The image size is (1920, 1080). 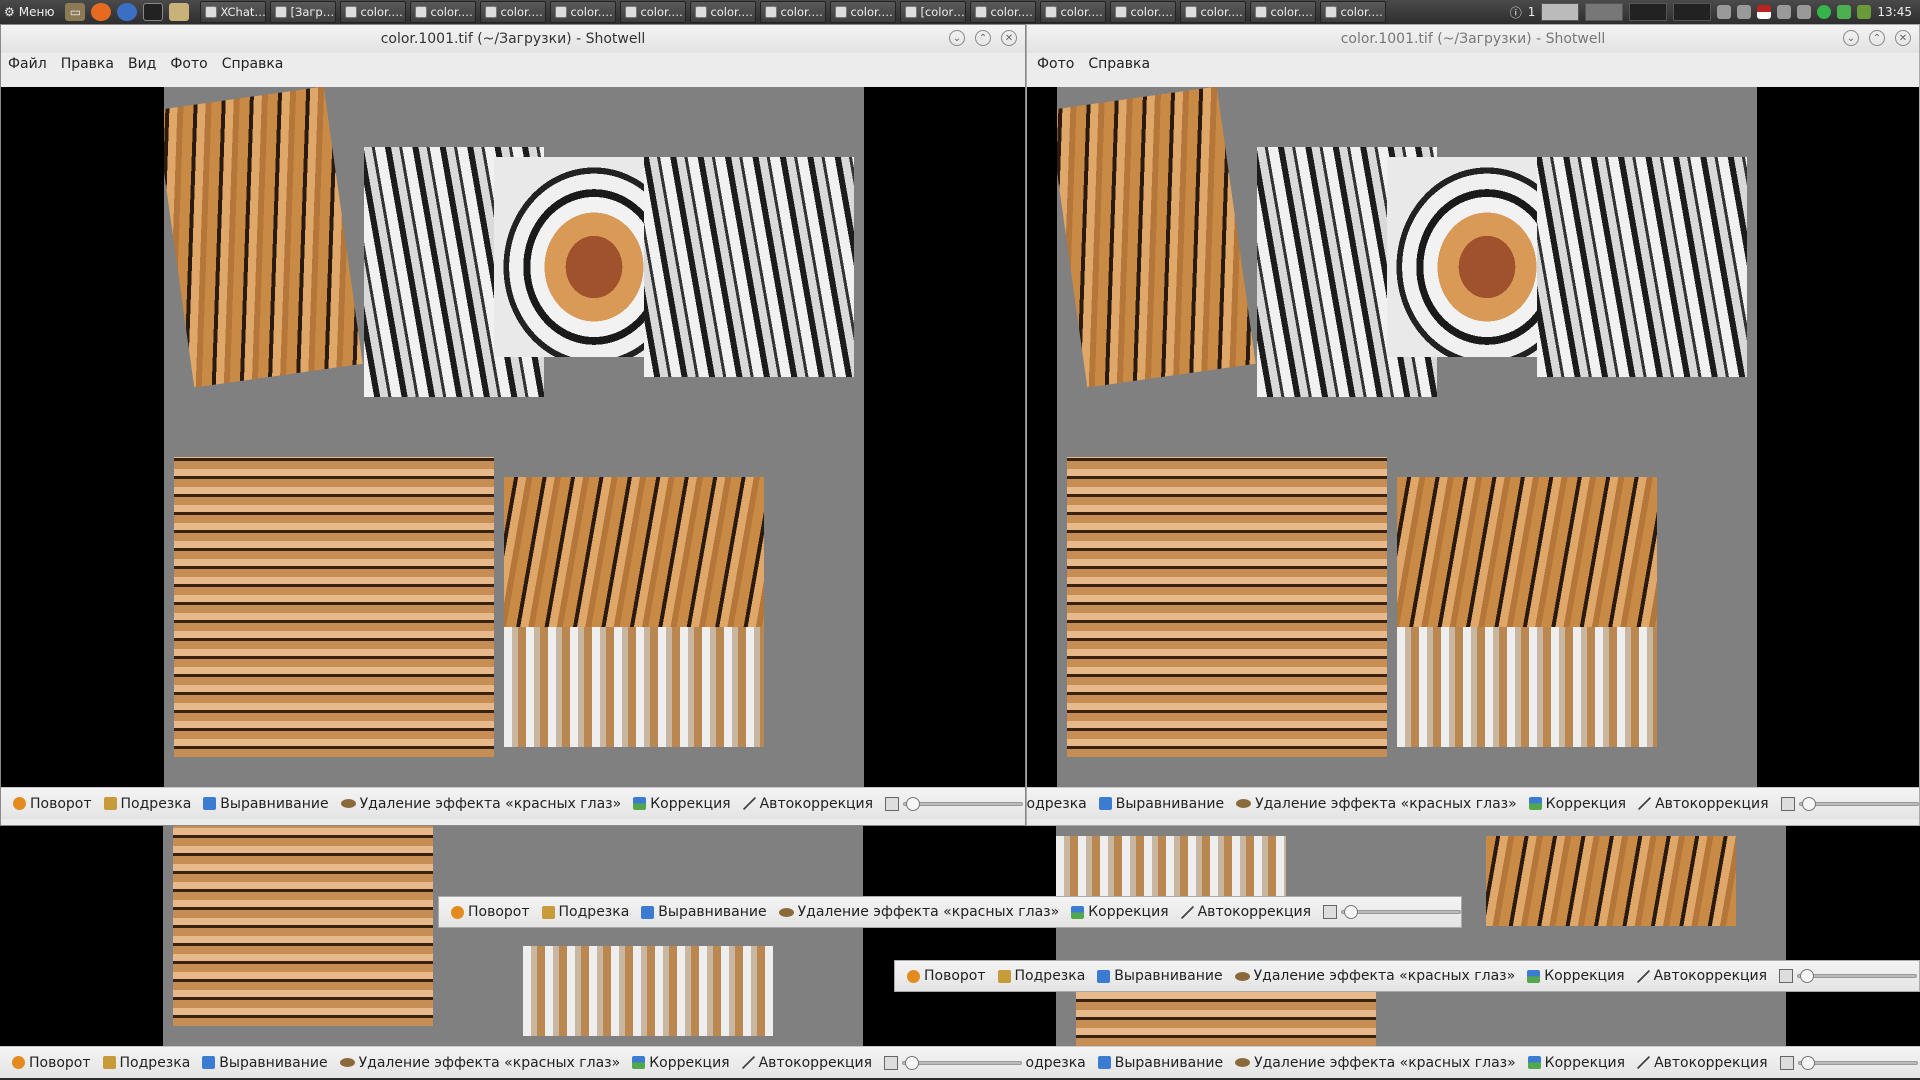 I want to click on volume-icon, so click(x=1804, y=12).